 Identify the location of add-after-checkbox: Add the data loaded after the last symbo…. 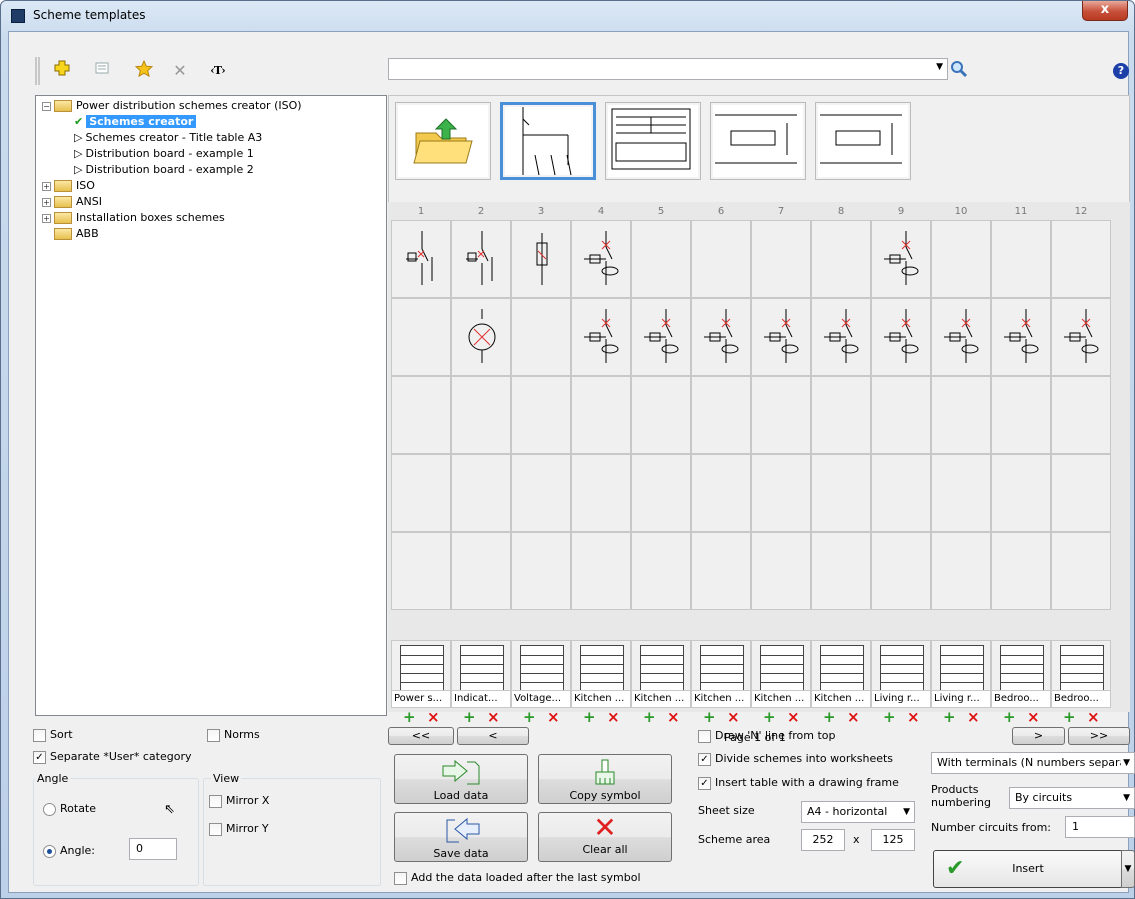
(517, 878).